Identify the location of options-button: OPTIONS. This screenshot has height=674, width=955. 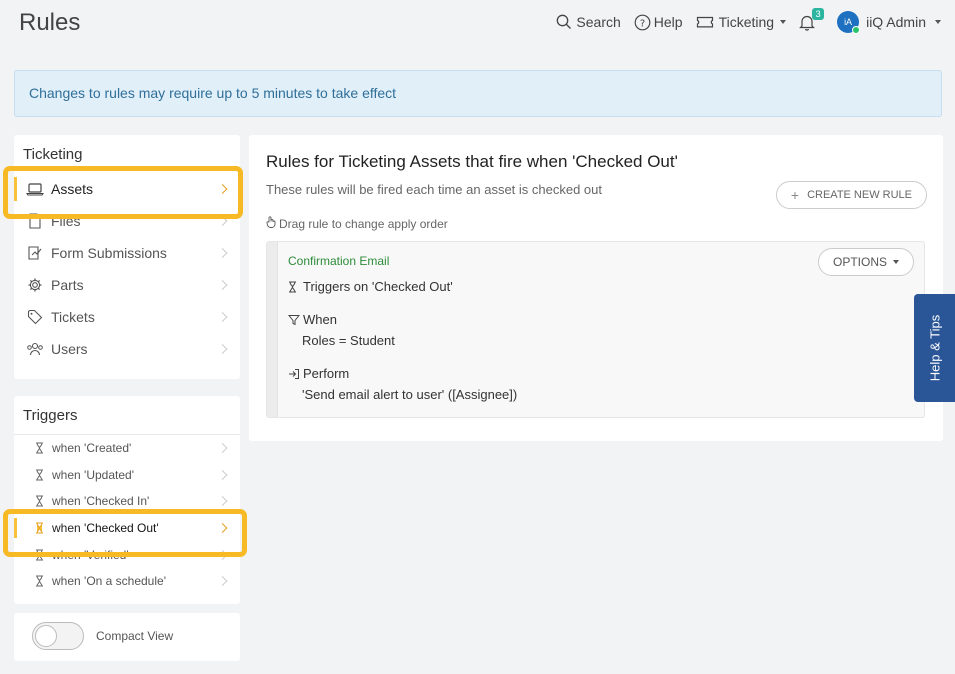
(865, 262).